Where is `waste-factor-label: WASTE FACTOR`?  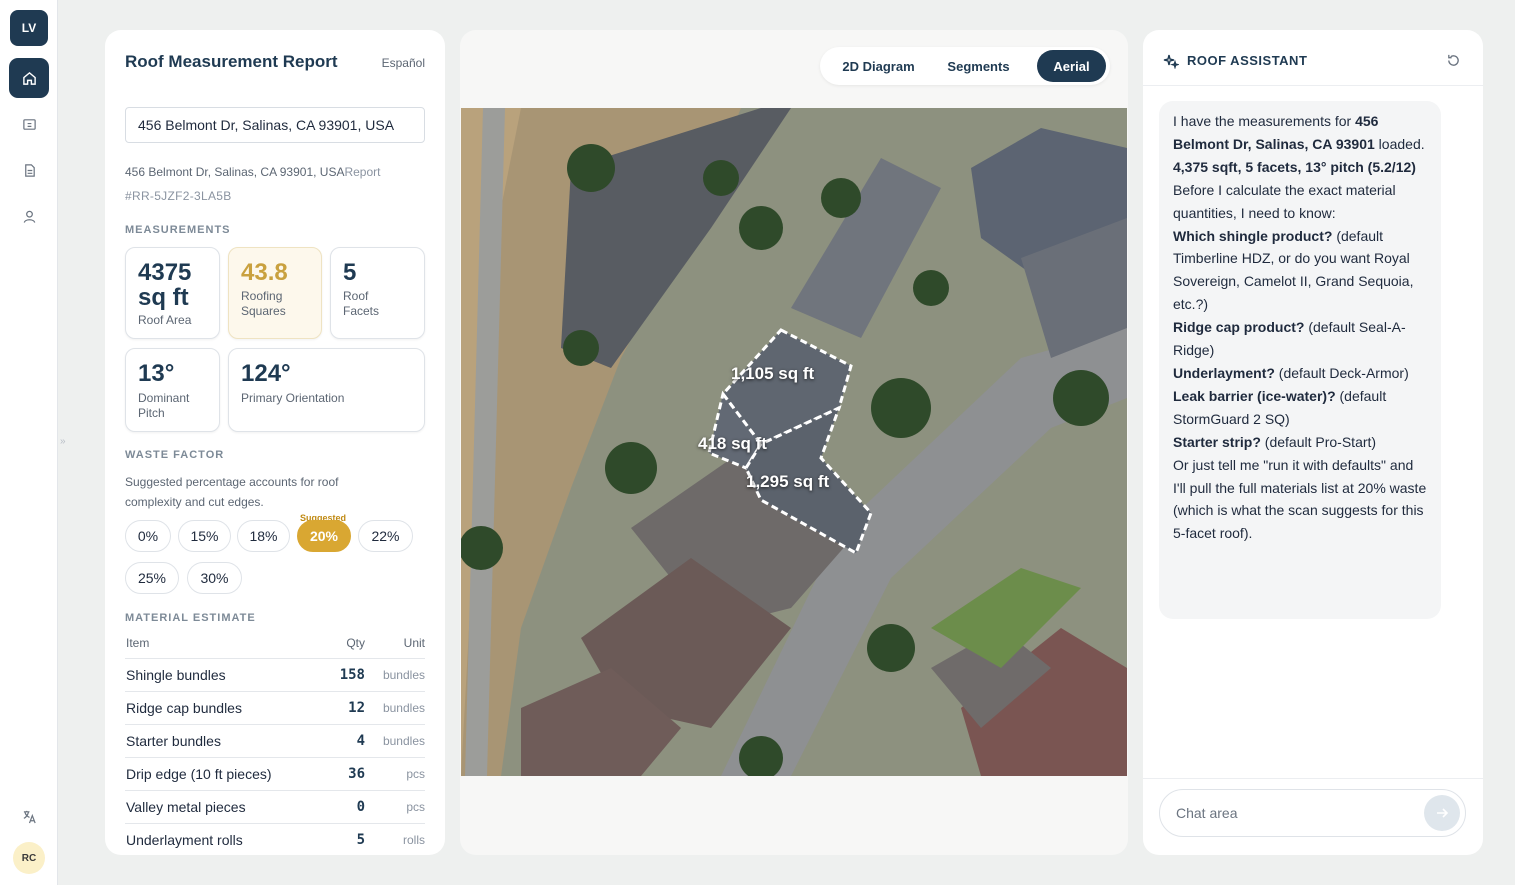
waste-factor-label: WASTE FACTOR is located at coordinates (175, 455).